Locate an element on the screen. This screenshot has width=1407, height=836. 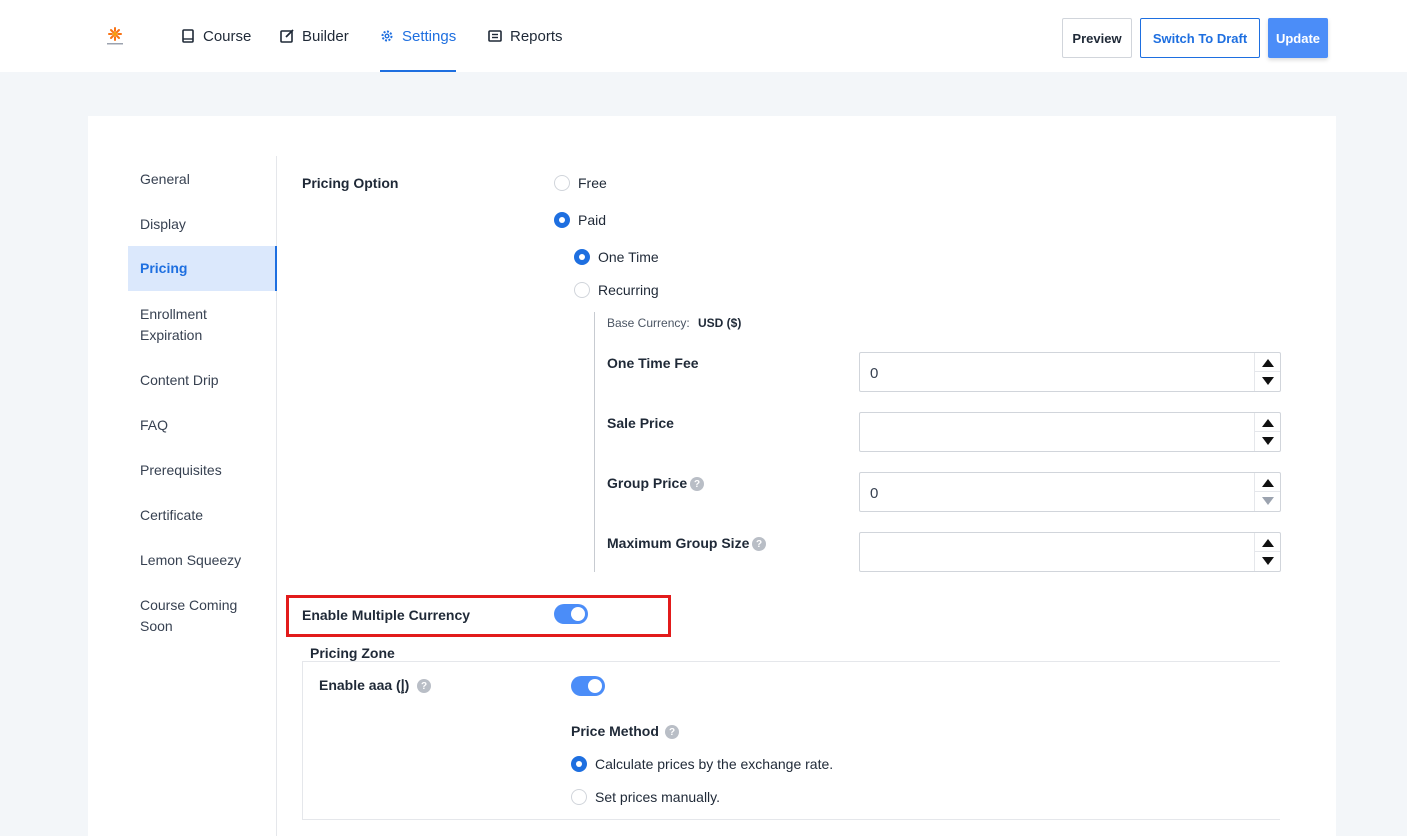
sidebar-item-content-drip: Content Drip is located at coordinates (202, 380).